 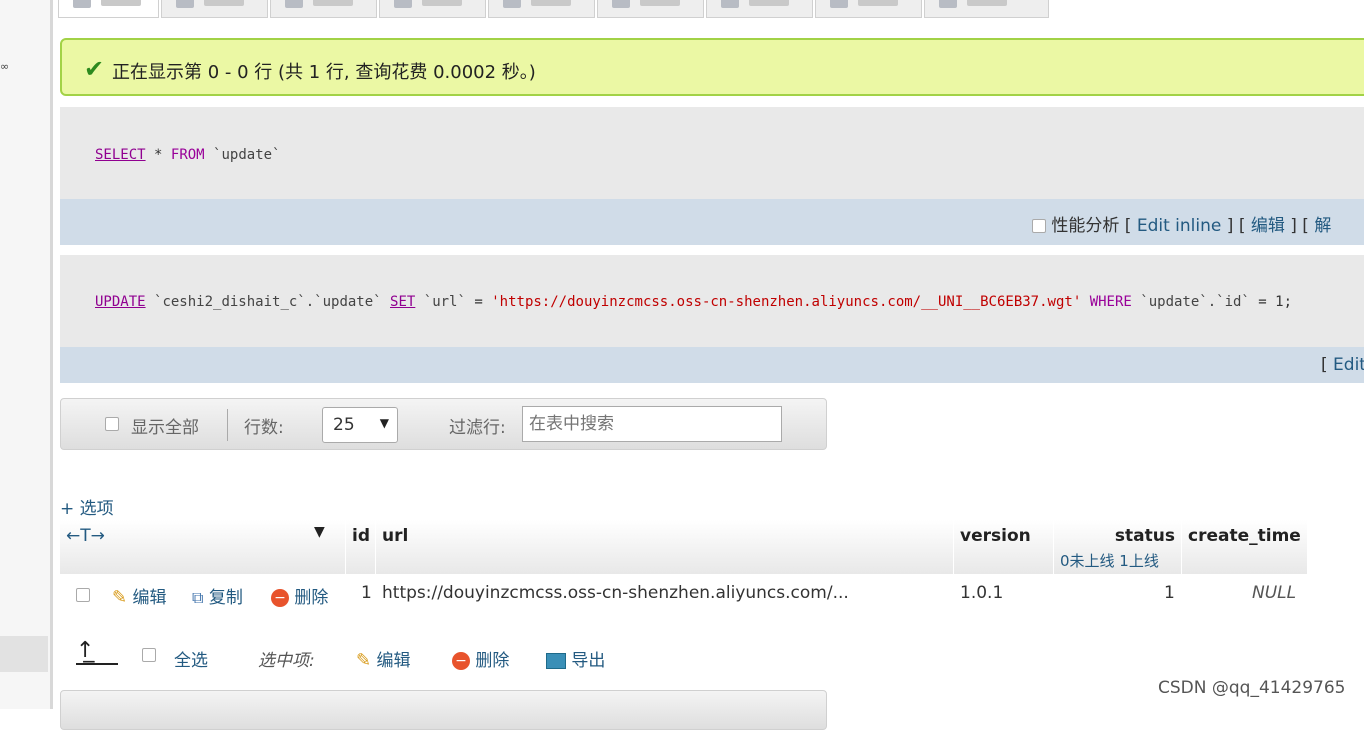 I want to click on insert-icon, so click(x=512, y=4).